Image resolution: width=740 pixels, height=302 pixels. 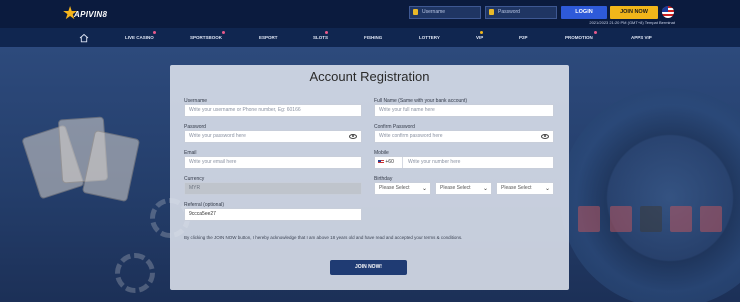 What do you see at coordinates (84, 38) in the screenshot?
I see `home-icon` at bounding box center [84, 38].